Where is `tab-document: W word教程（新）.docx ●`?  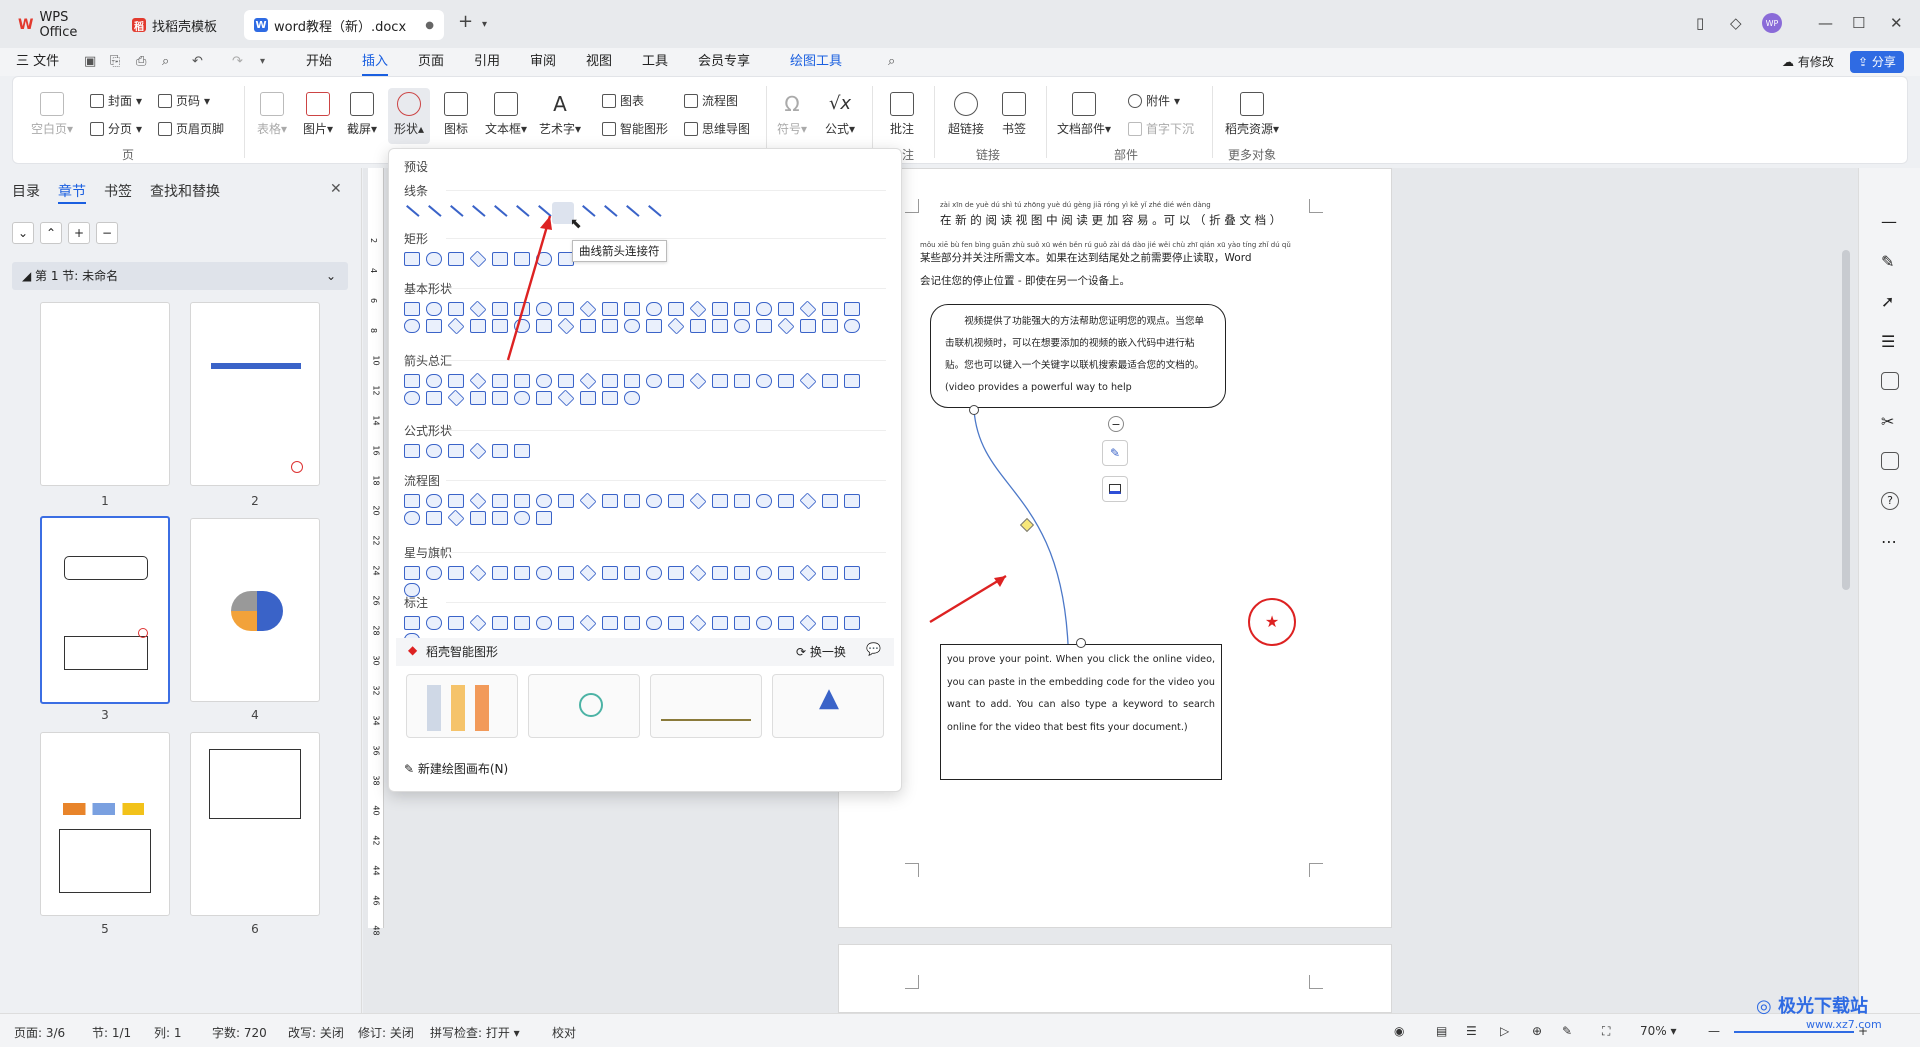 tab-document: W word教程（新）.docx ● is located at coordinates (344, 25).